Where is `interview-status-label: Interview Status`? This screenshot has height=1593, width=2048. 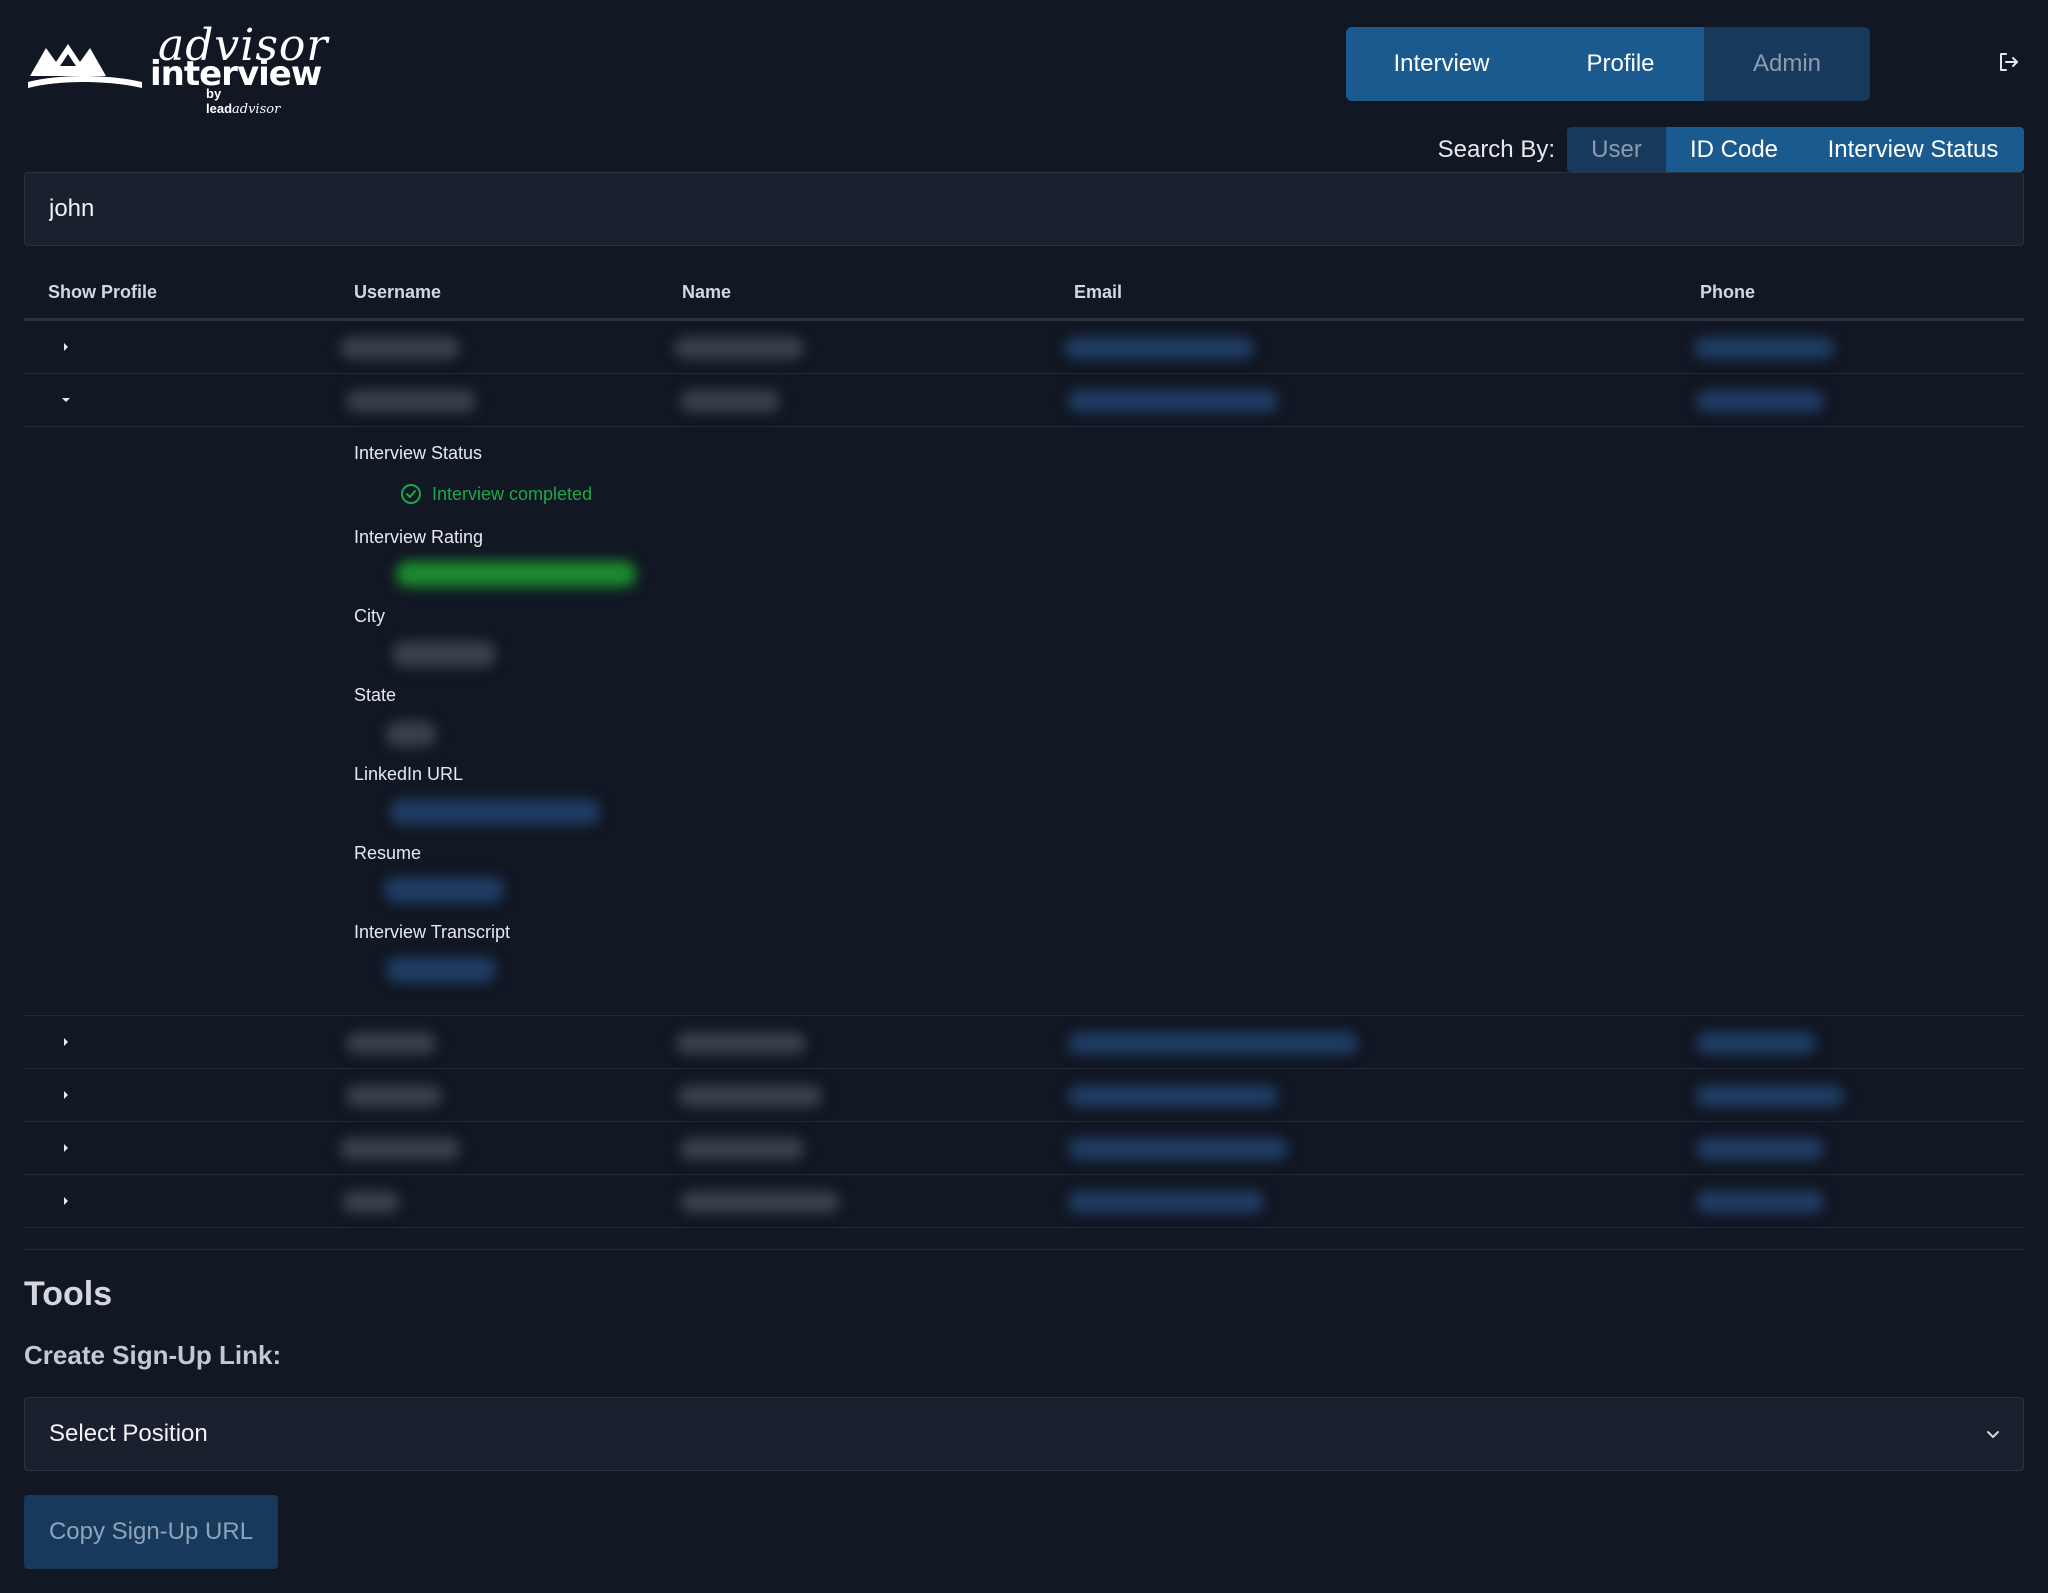
interview-status-label: Interview Status is located at coordinates (418, 453).